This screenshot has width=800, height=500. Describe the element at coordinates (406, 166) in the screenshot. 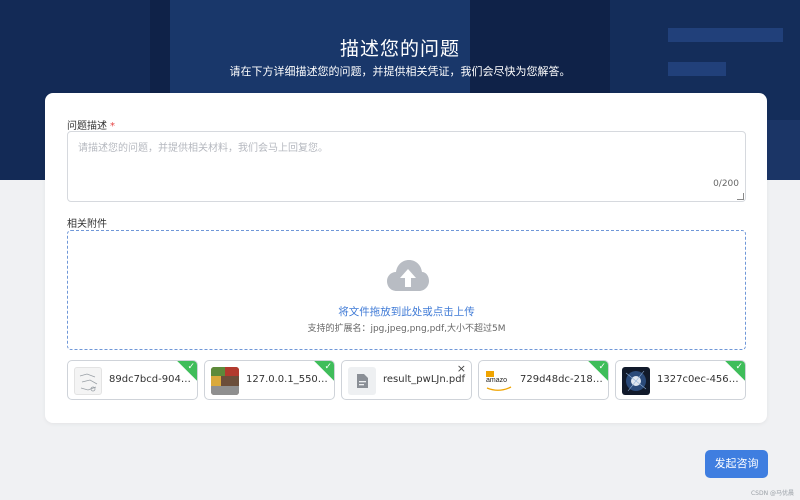

I see `description-textarea: 请描述您的问题，并提供相关材料，我们会马上回复您。 0/200` at that location.